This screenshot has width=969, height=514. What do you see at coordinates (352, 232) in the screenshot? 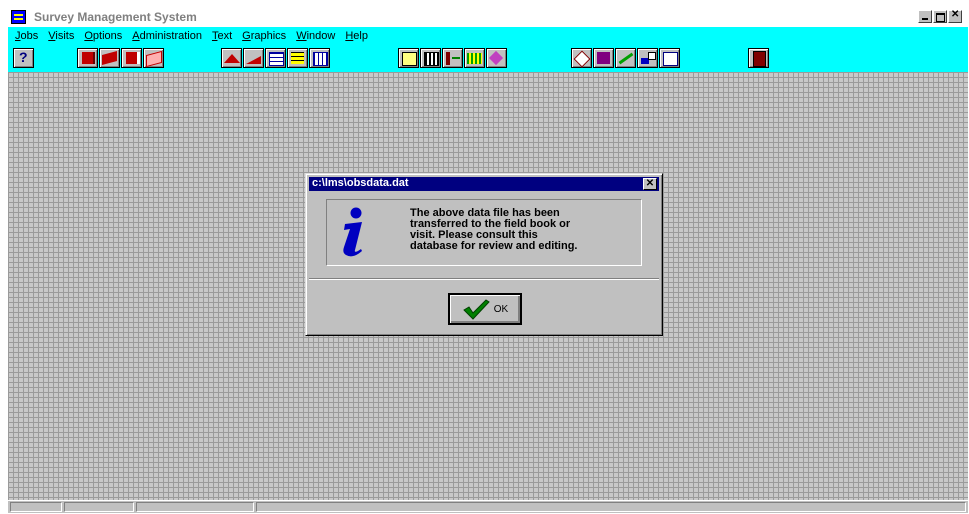
I see `info-icon` at bounding box center [352, 232].